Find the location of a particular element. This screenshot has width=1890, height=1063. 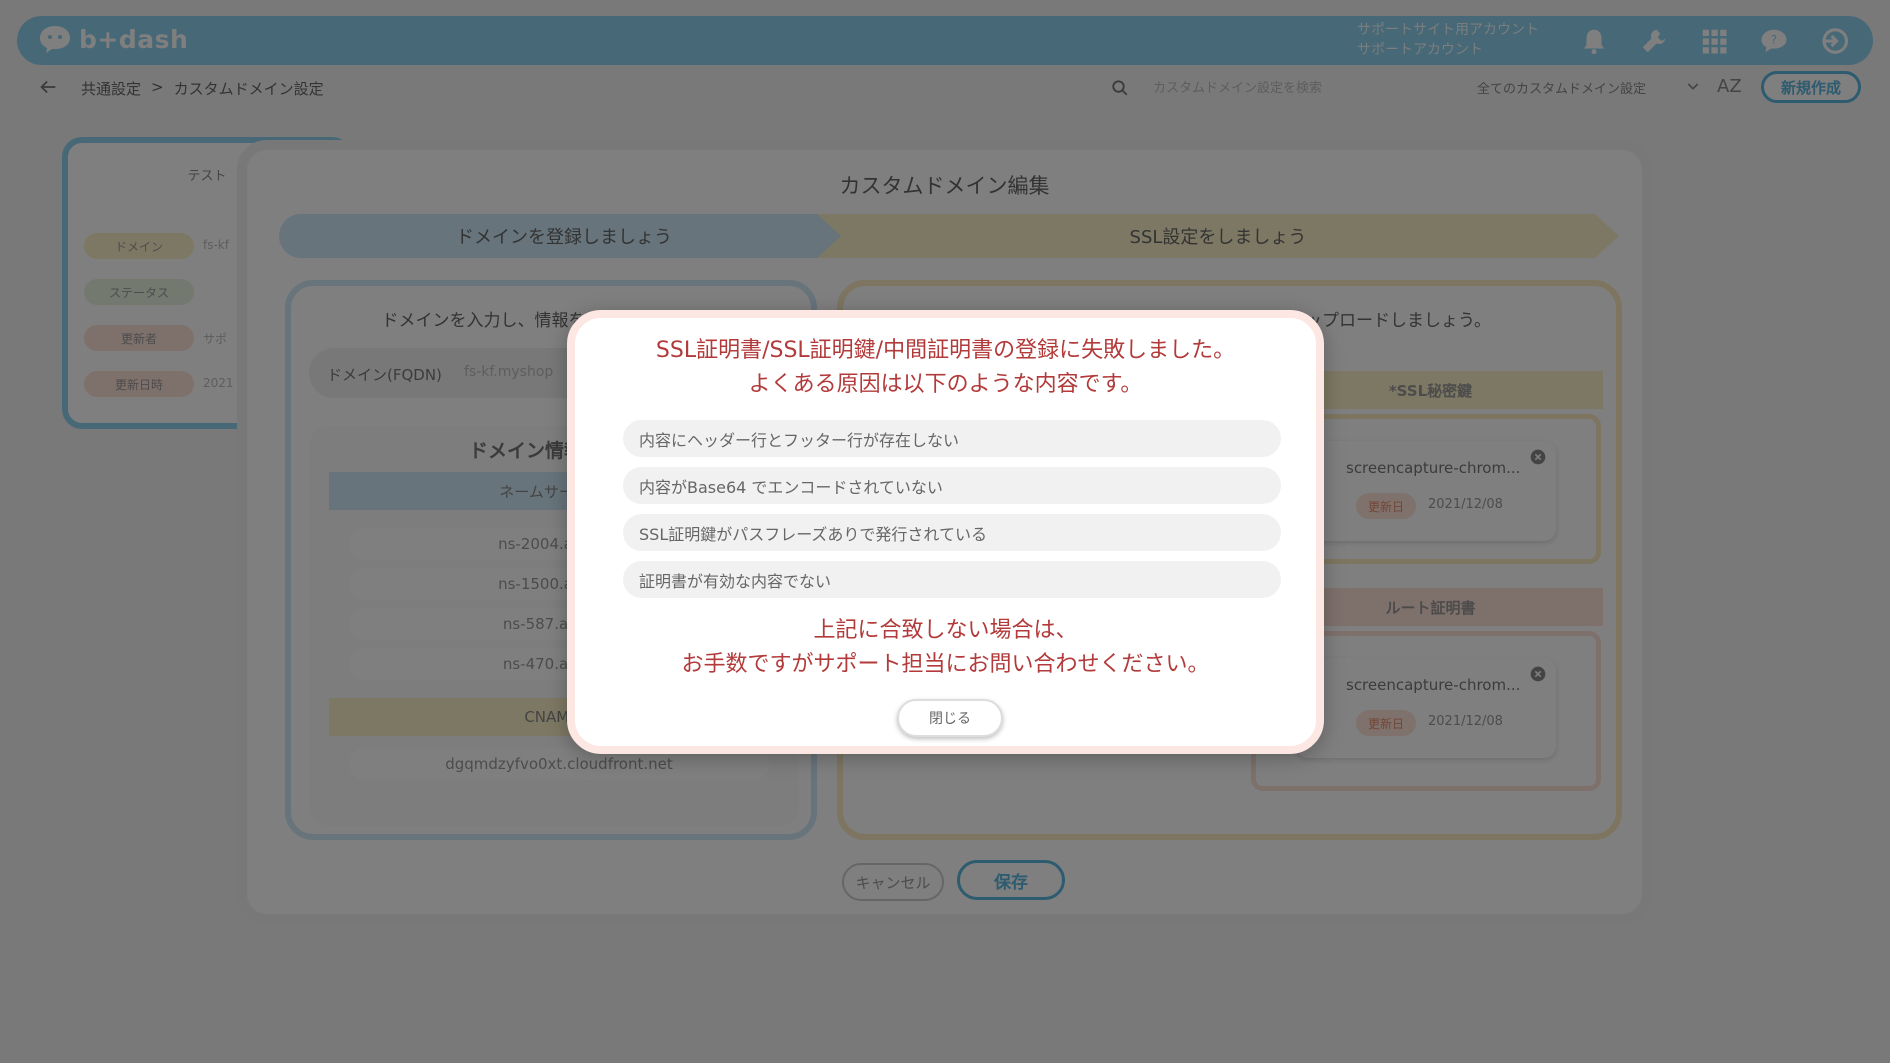

error-reason-item: 内容にヘッダー行とフッター行が存在しない is located at coordinates (952, 438).